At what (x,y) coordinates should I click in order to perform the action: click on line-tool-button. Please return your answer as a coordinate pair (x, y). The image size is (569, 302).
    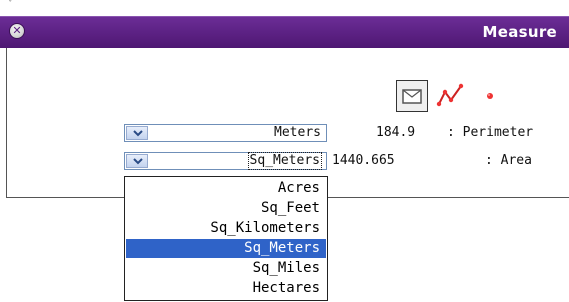
    Looking at the image, I should click on (451, 96).